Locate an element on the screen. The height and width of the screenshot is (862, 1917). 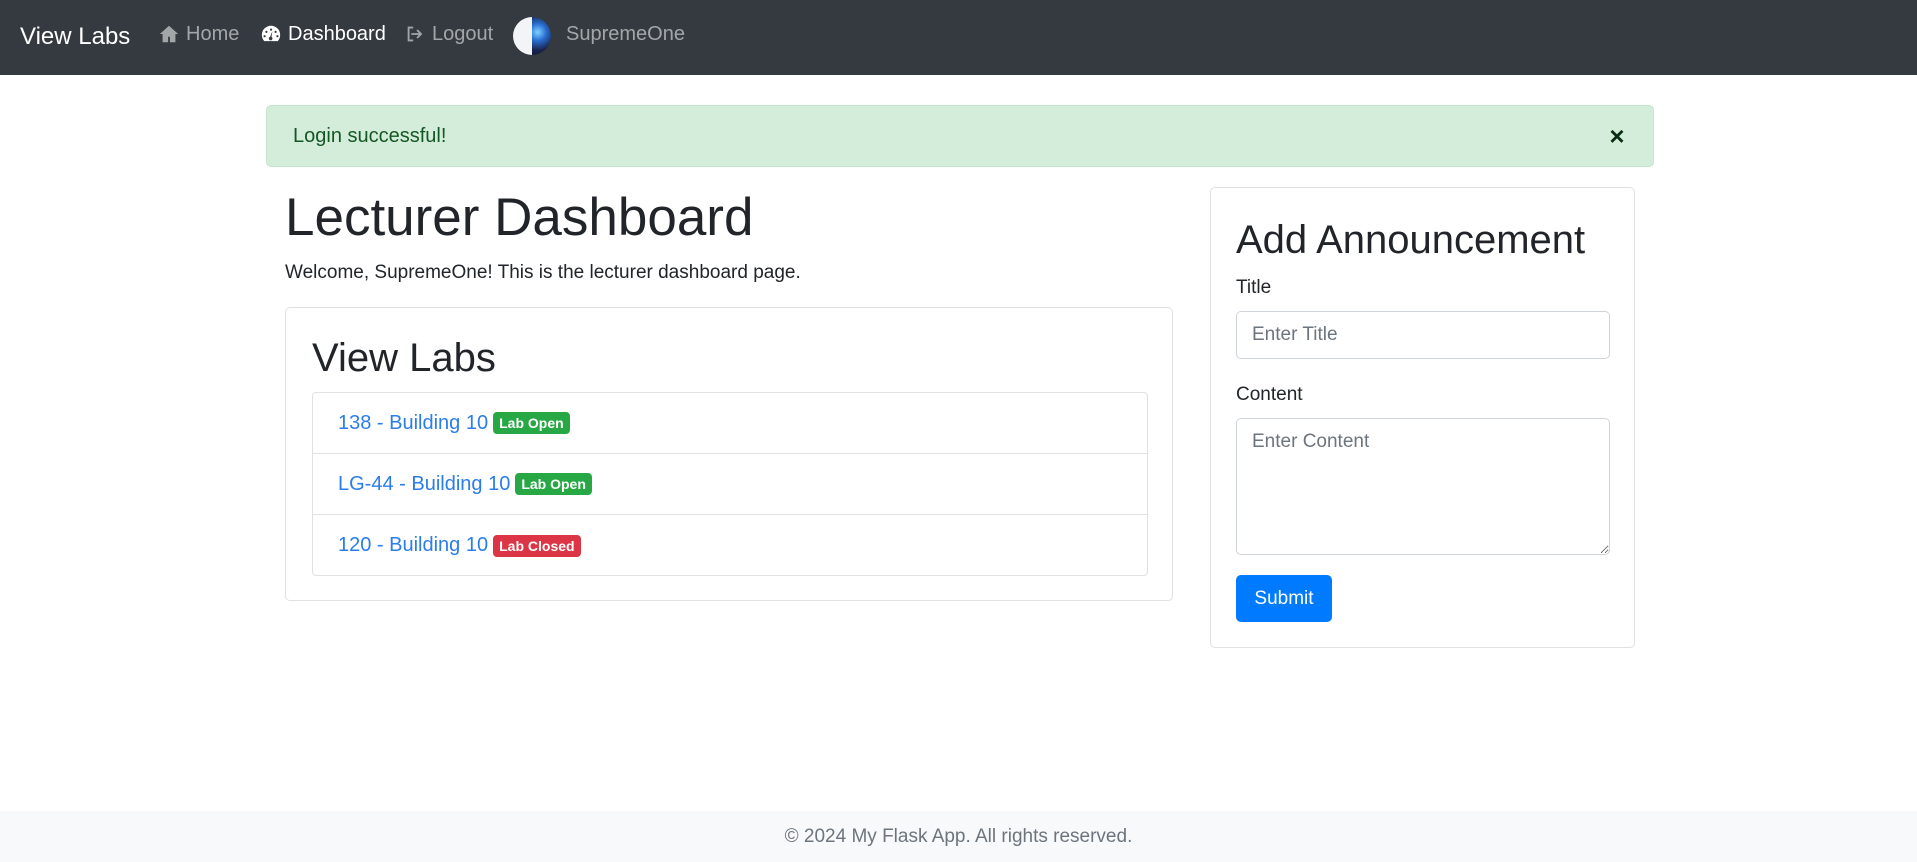
dashboard-icon is located at coordinates (271, 33).